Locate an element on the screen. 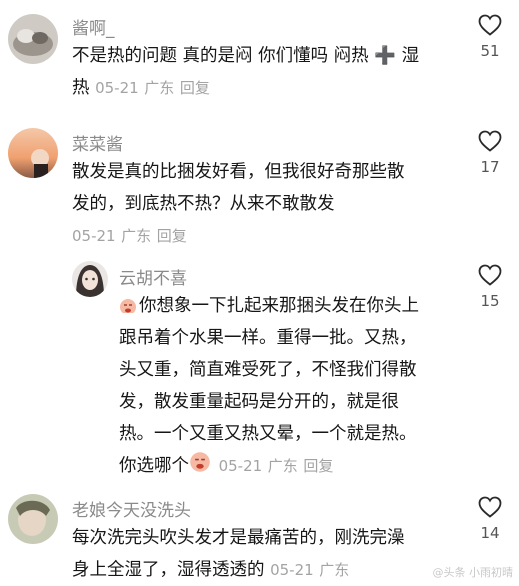  like-button: 14 is located at coordinates (490, 519).